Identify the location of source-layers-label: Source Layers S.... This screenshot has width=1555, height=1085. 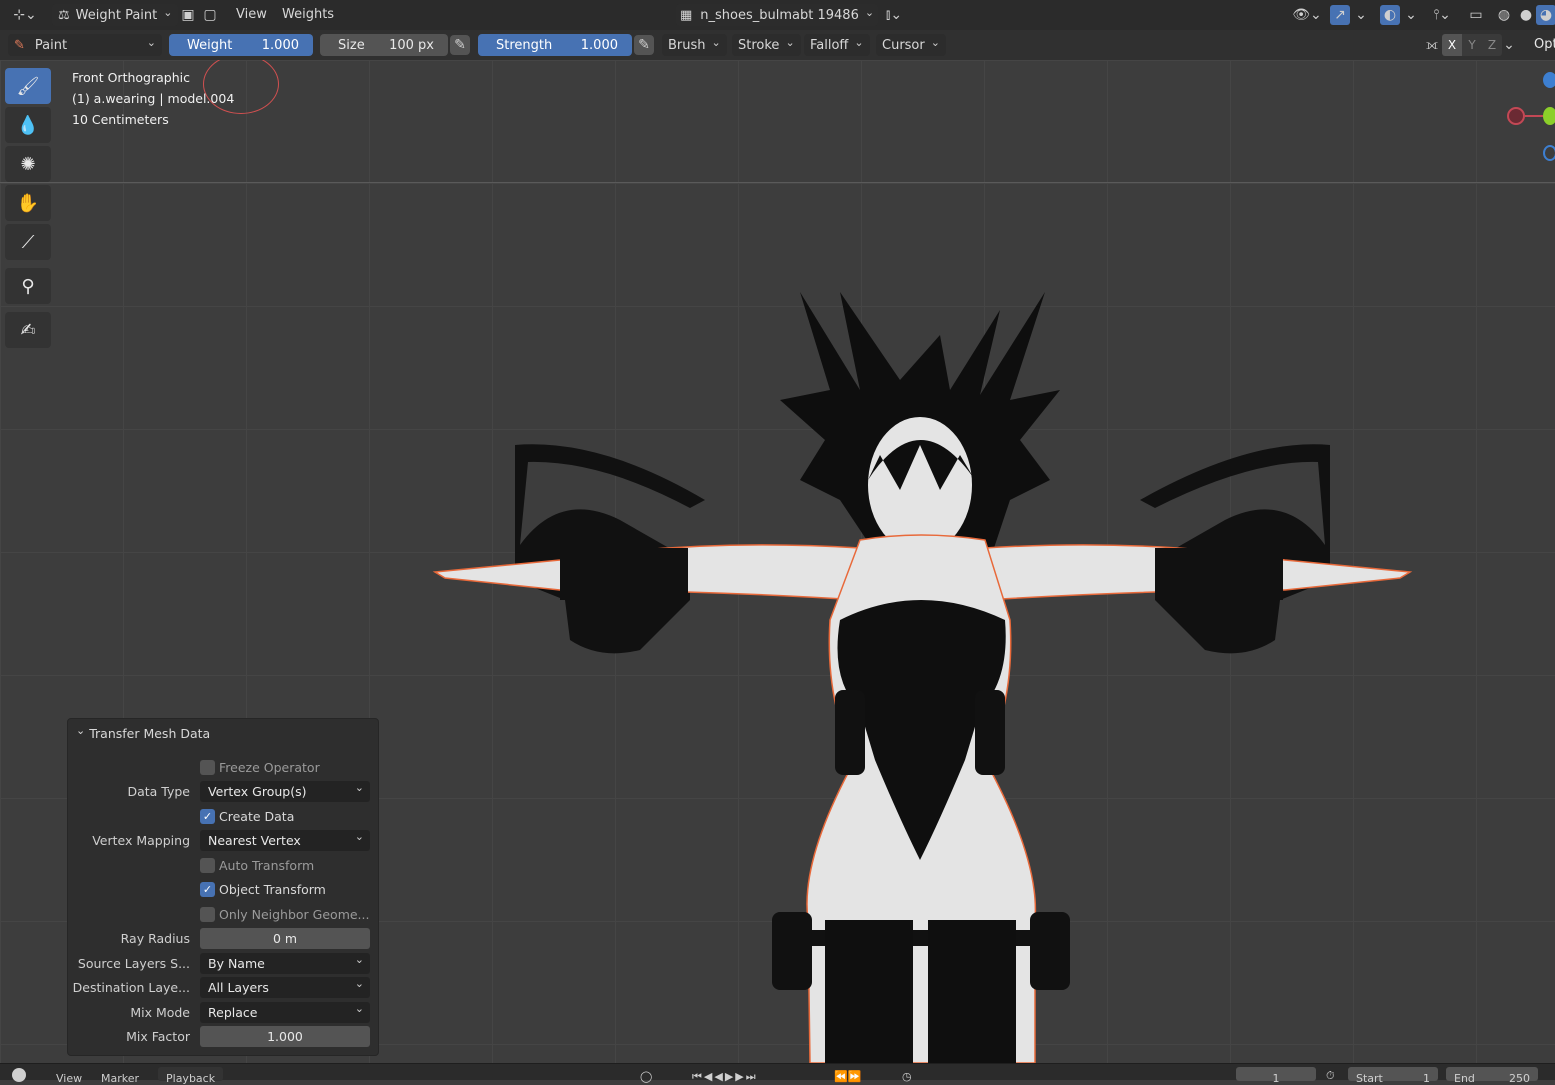
(133, 963).